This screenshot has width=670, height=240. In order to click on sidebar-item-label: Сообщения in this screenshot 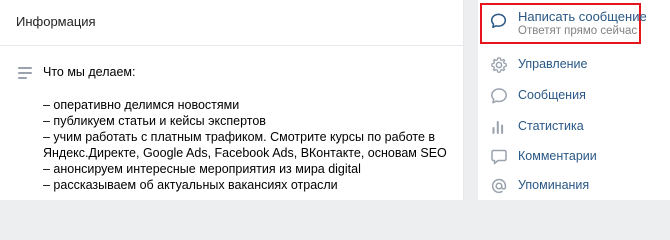, I will do `click(552, 95)`.